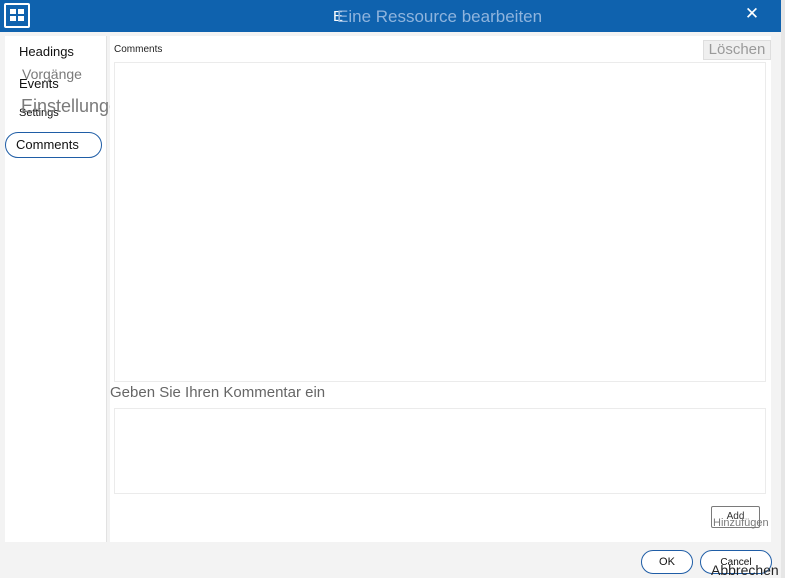 The width and height of the screenshot is (785, 578). What do you see at coordinates (440, 451) in the screenshot?
I see `comment-input` at bounding box center [440, 451].